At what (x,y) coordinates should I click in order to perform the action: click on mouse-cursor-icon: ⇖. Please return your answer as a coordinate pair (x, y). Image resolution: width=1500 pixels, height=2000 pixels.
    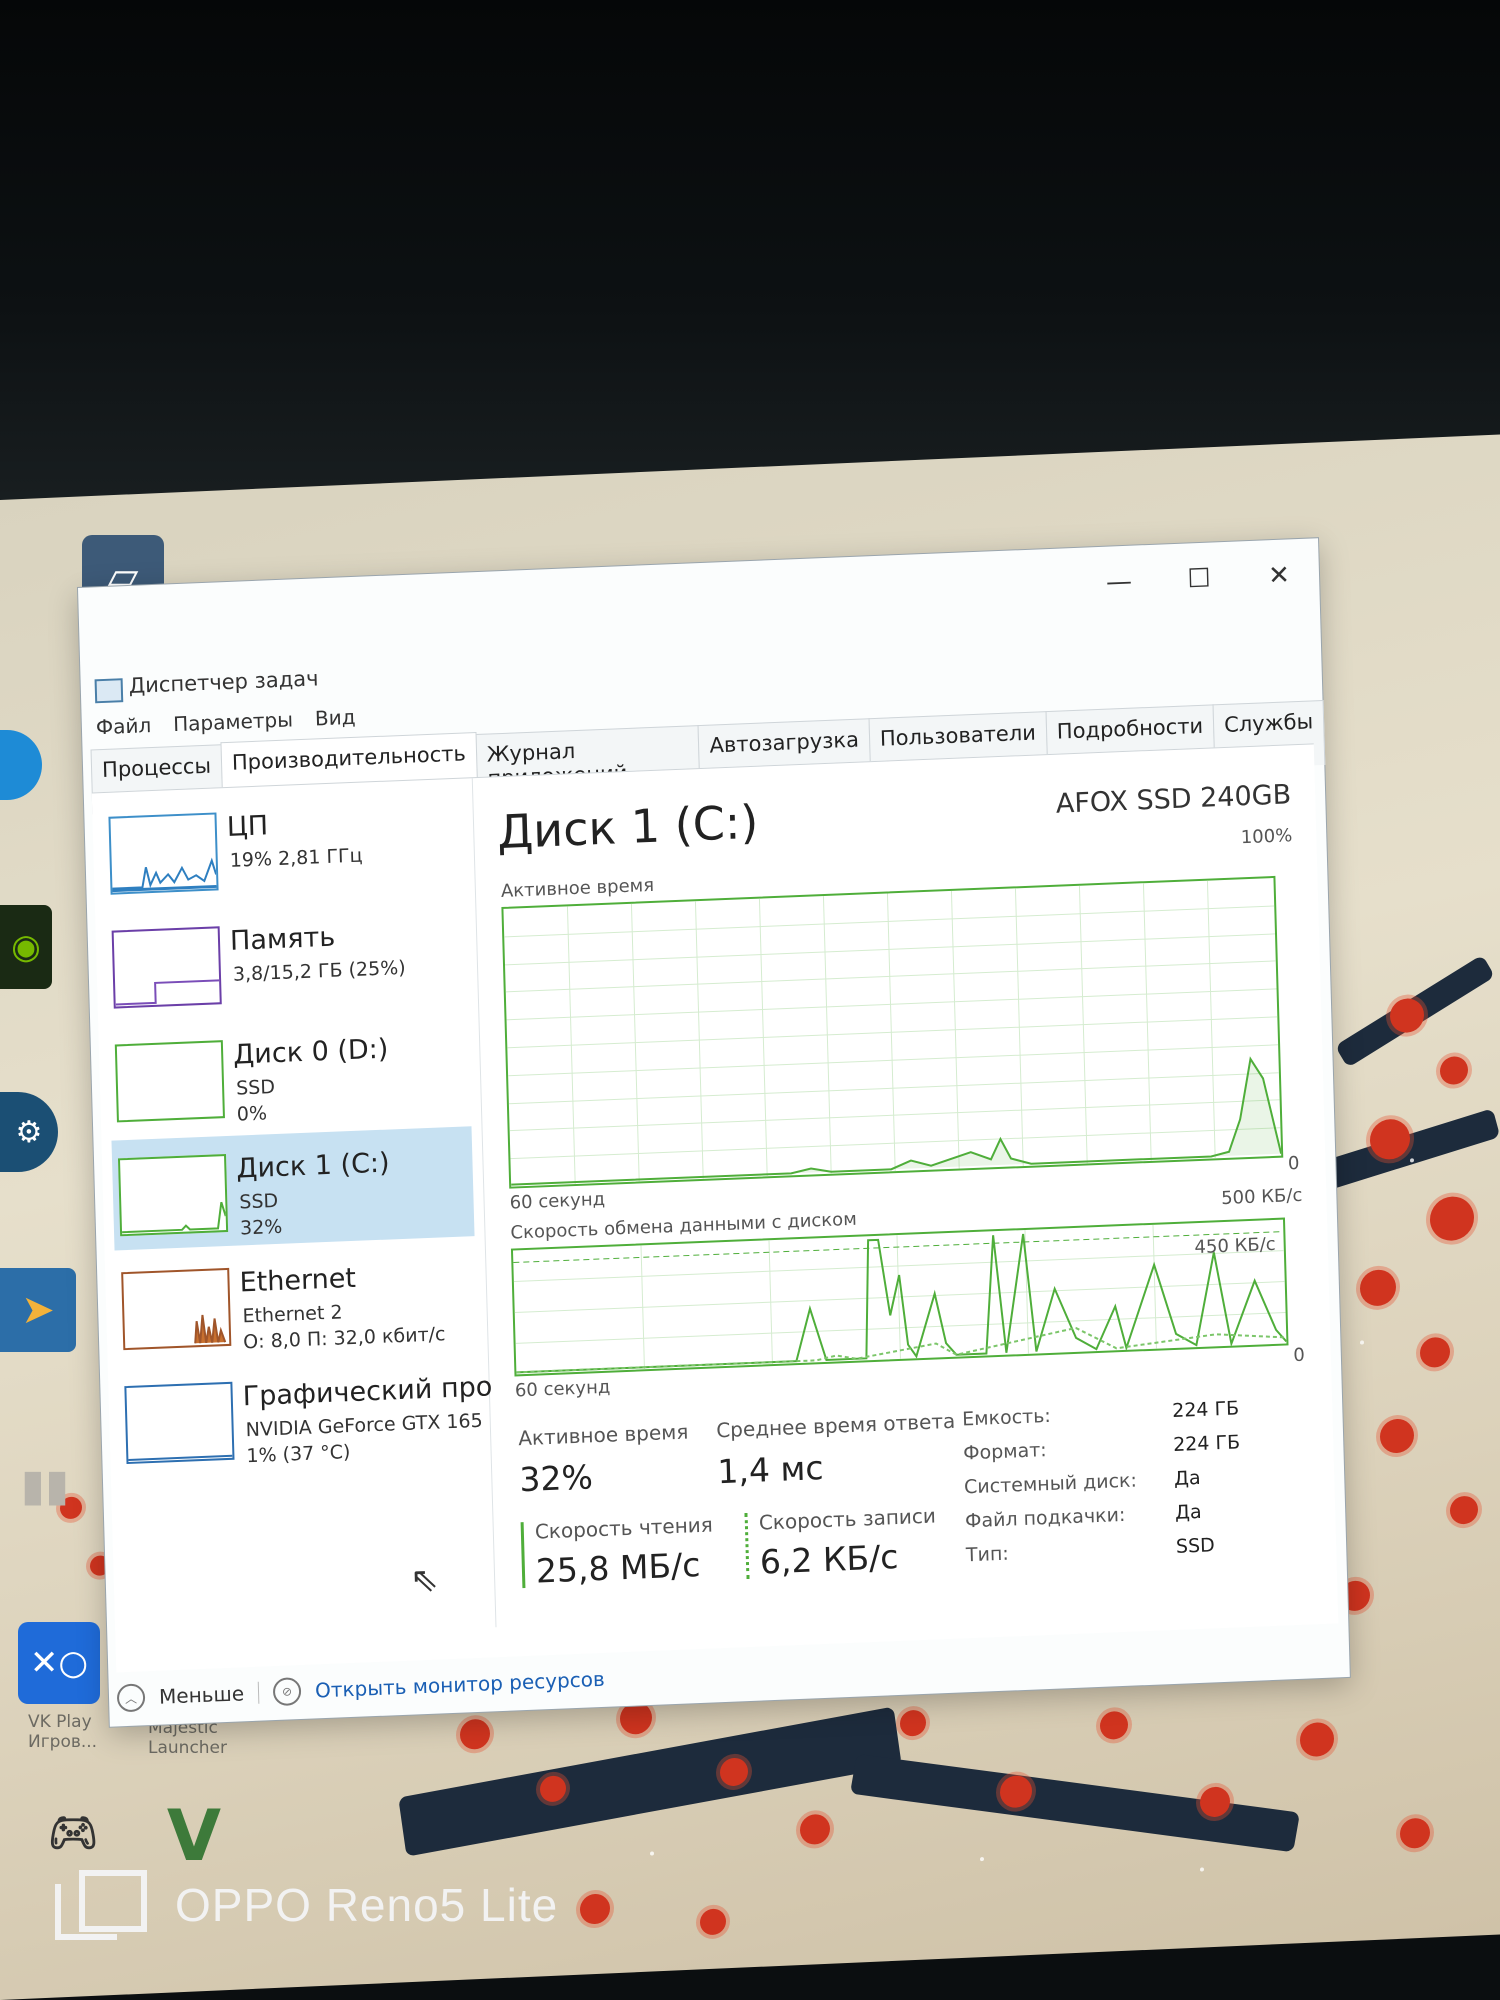
    Looking at the image, I should click on (424, 1580).